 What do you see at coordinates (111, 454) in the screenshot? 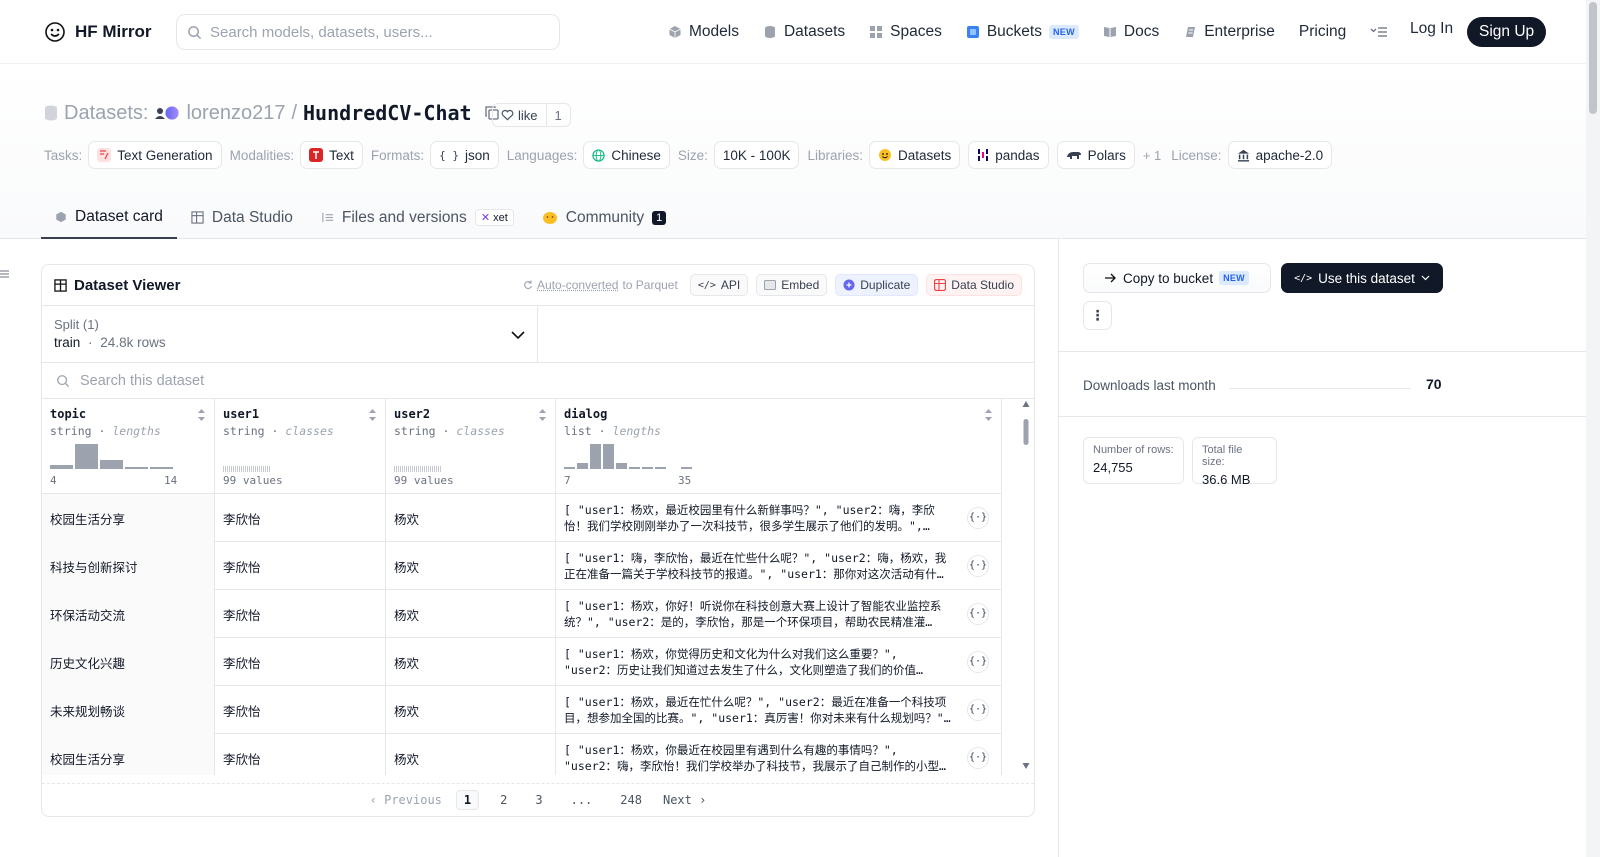
I see `topic-length-histogram` at bounding box center [111, 454].